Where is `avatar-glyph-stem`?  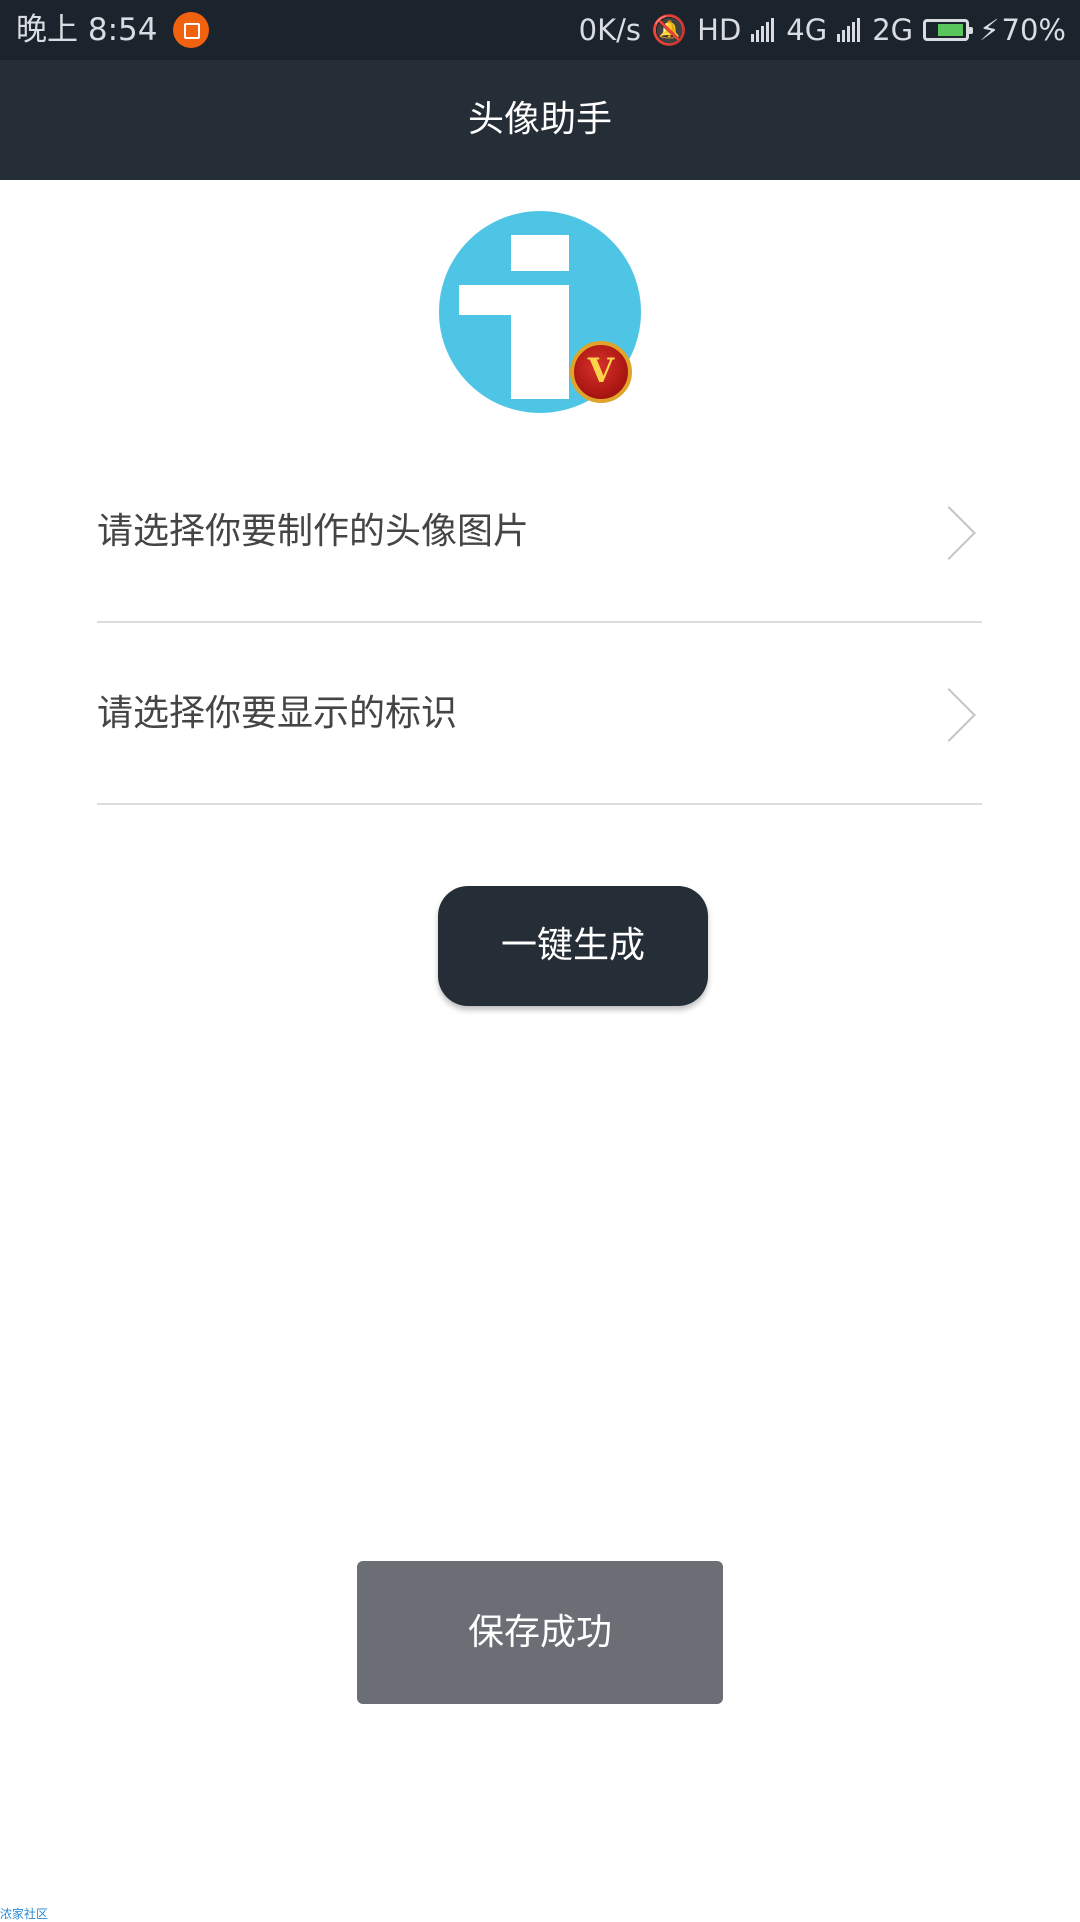
avatar-glyph-stem is located at coordinates (540, 342).